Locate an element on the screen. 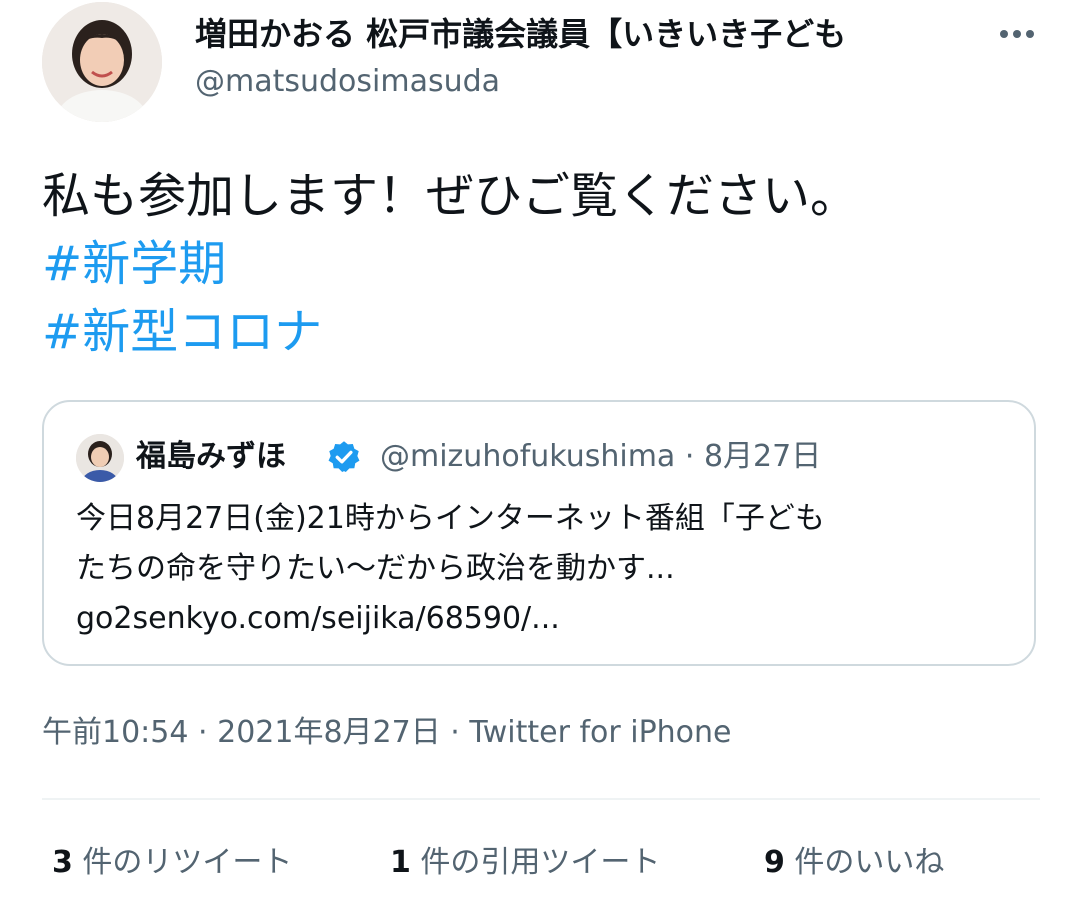 The image size is (1080, 919). quoted-display-name: 福島みずほ is located at coordinates (211, 457).